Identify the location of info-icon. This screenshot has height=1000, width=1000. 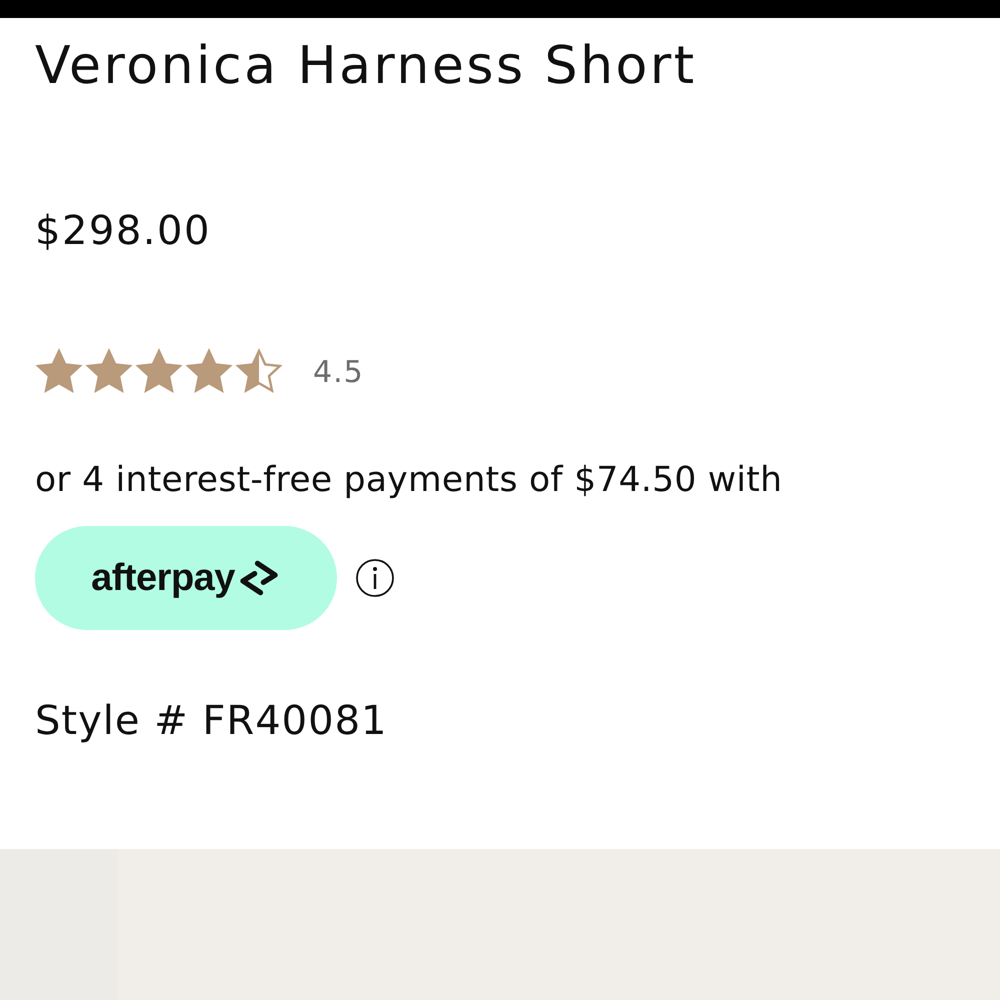
(375, 578).